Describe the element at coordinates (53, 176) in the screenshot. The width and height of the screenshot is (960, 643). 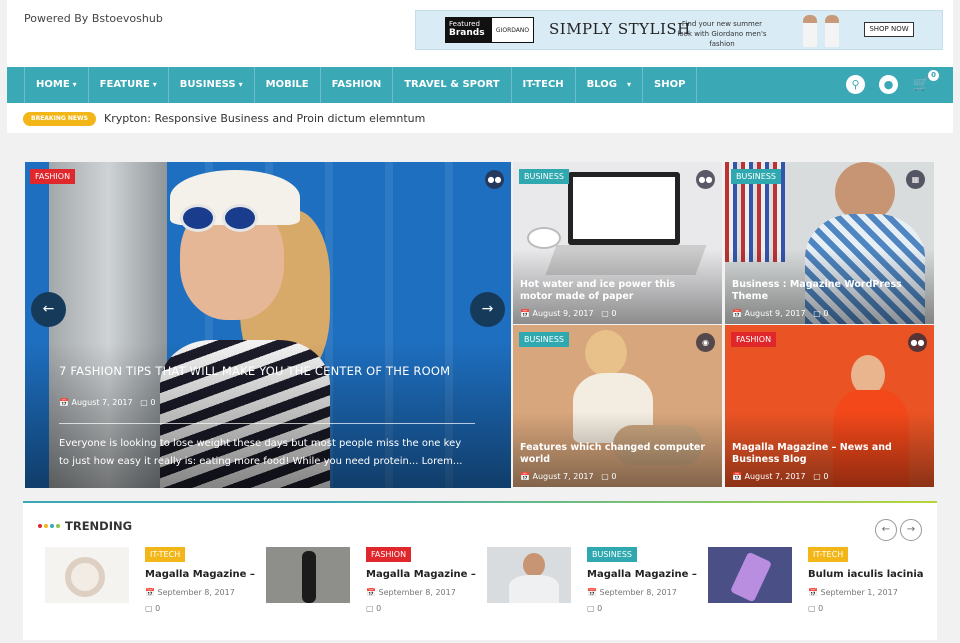
I see `hero-category-badge: FASHION` at that location.